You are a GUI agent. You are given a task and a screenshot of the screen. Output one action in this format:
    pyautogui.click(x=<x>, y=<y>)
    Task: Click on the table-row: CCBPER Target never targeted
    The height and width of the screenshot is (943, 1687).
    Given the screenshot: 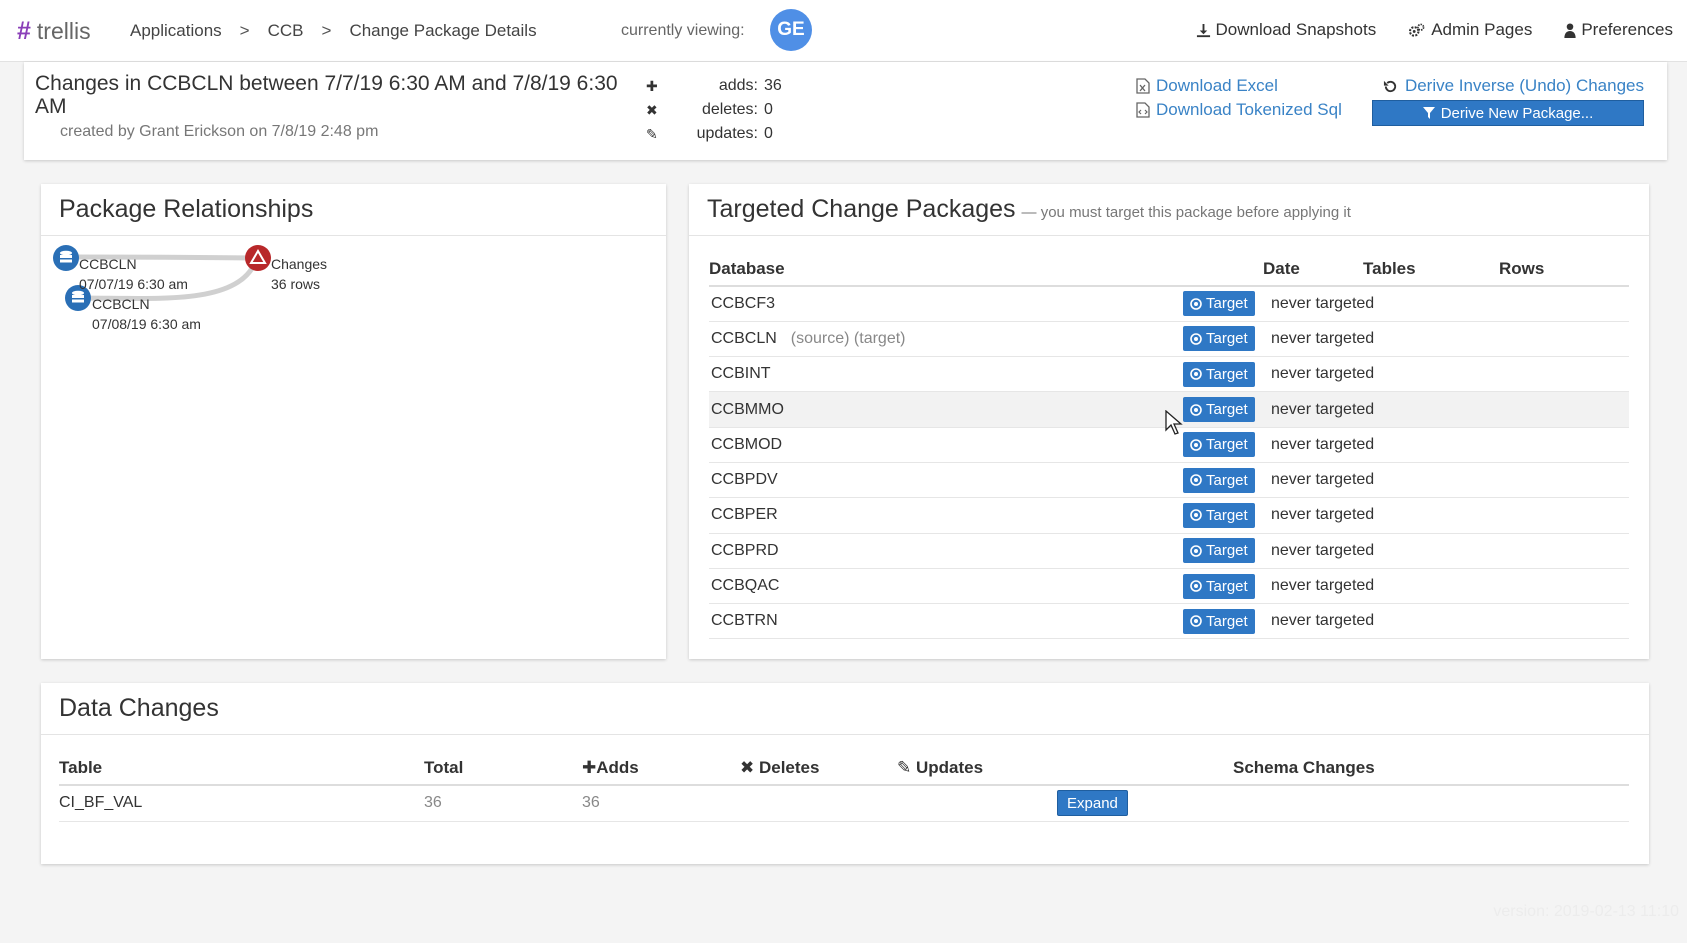 What is the action you would take?
    pyautogui.click(x=1169, y=515)
    